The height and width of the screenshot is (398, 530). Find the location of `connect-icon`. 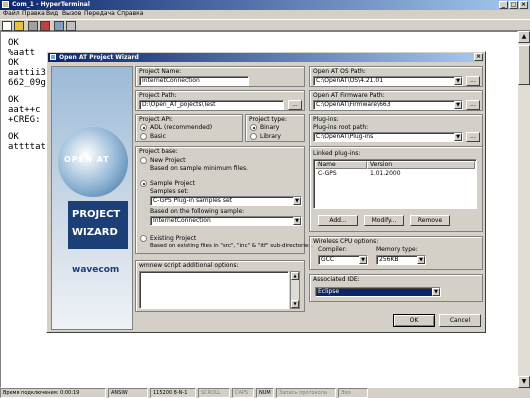

connect-icon is located at coordinates (33, 26).